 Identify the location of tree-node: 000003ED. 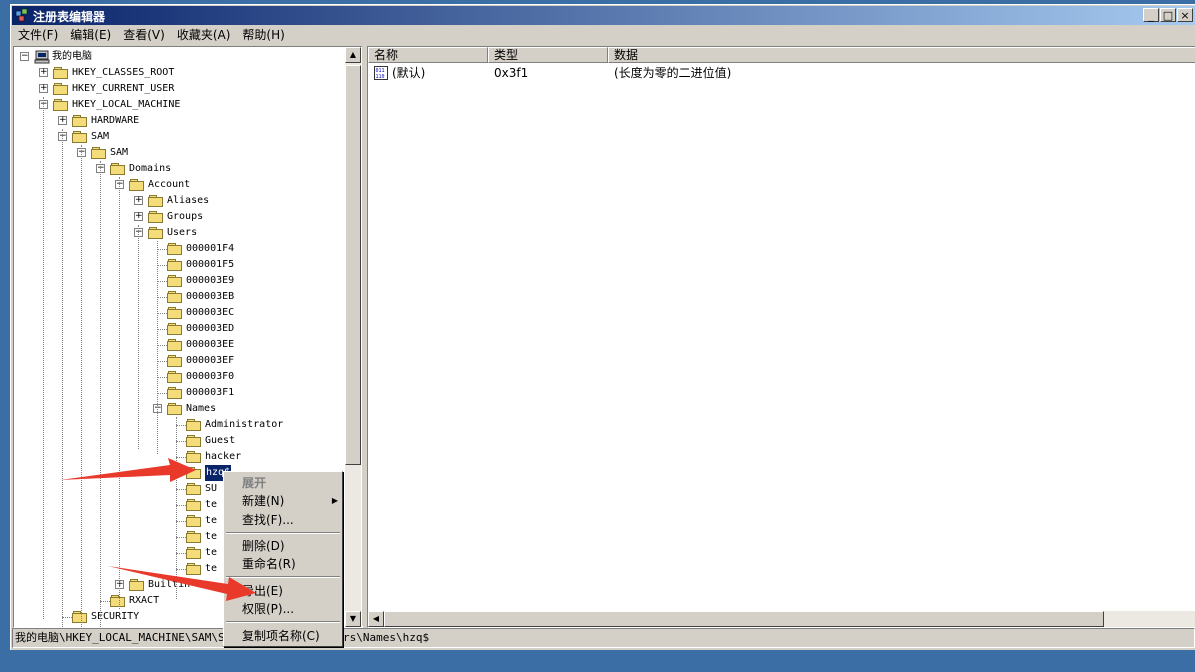
(210, 329).